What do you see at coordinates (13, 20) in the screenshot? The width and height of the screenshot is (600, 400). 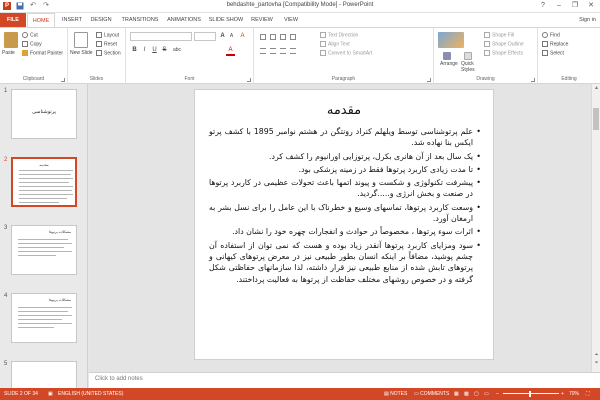 I see `tab-file: FILE` at bounding box center [13, 20].